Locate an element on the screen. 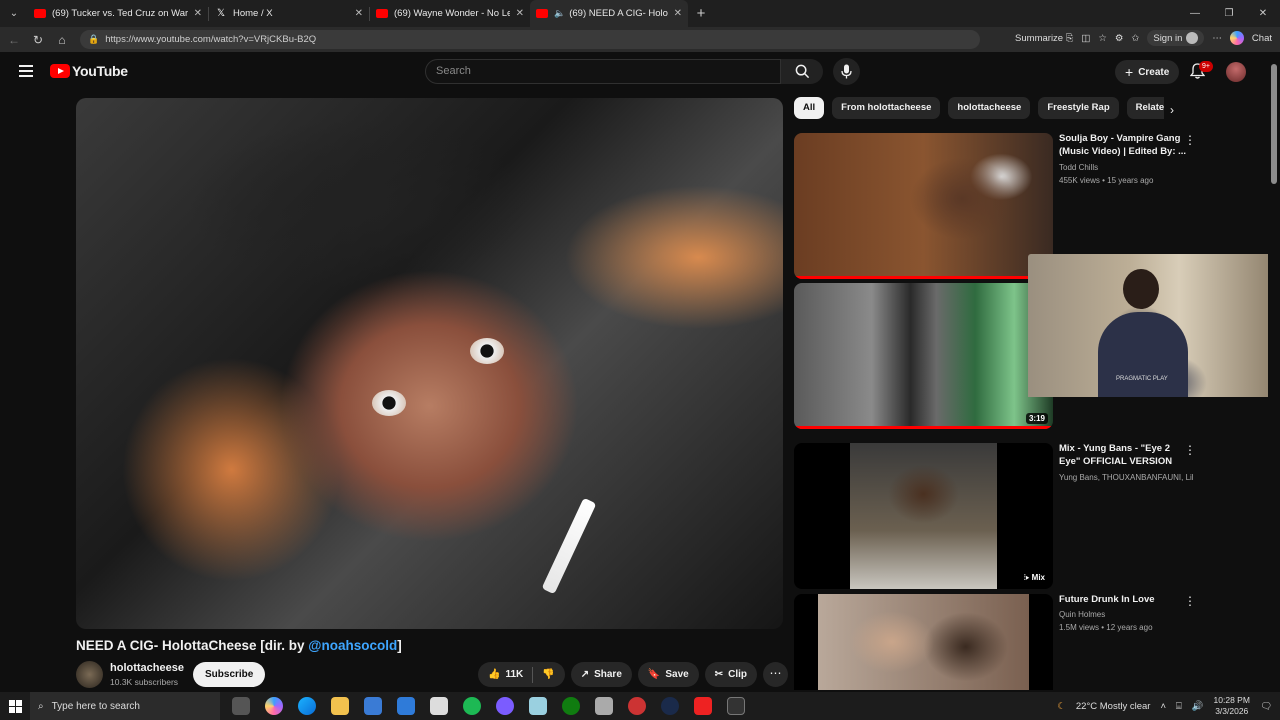 Image resolution: width=1280 pixels, height=720 pixels. edge-icon is located at coordinates (307, 706).